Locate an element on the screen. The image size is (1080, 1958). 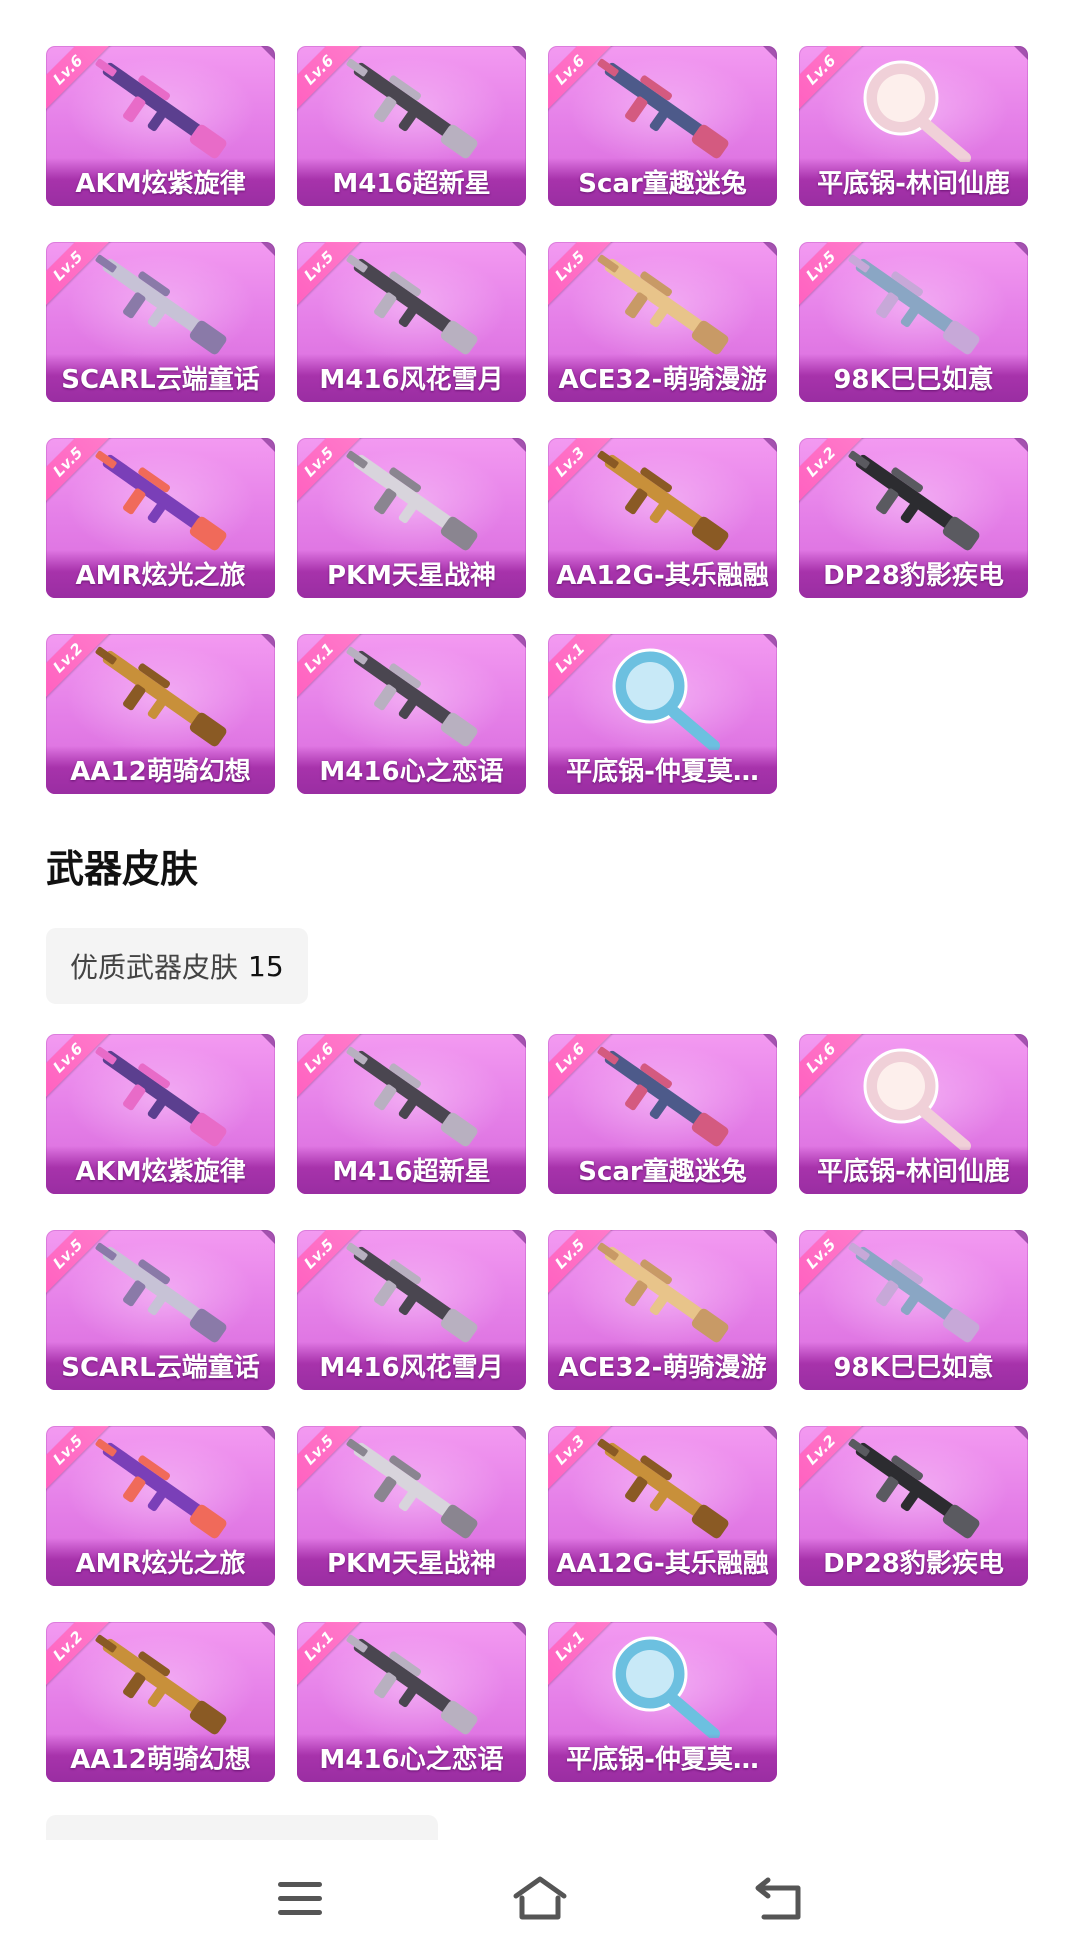
system-nav-bar is located at coordinates (540, 1899).